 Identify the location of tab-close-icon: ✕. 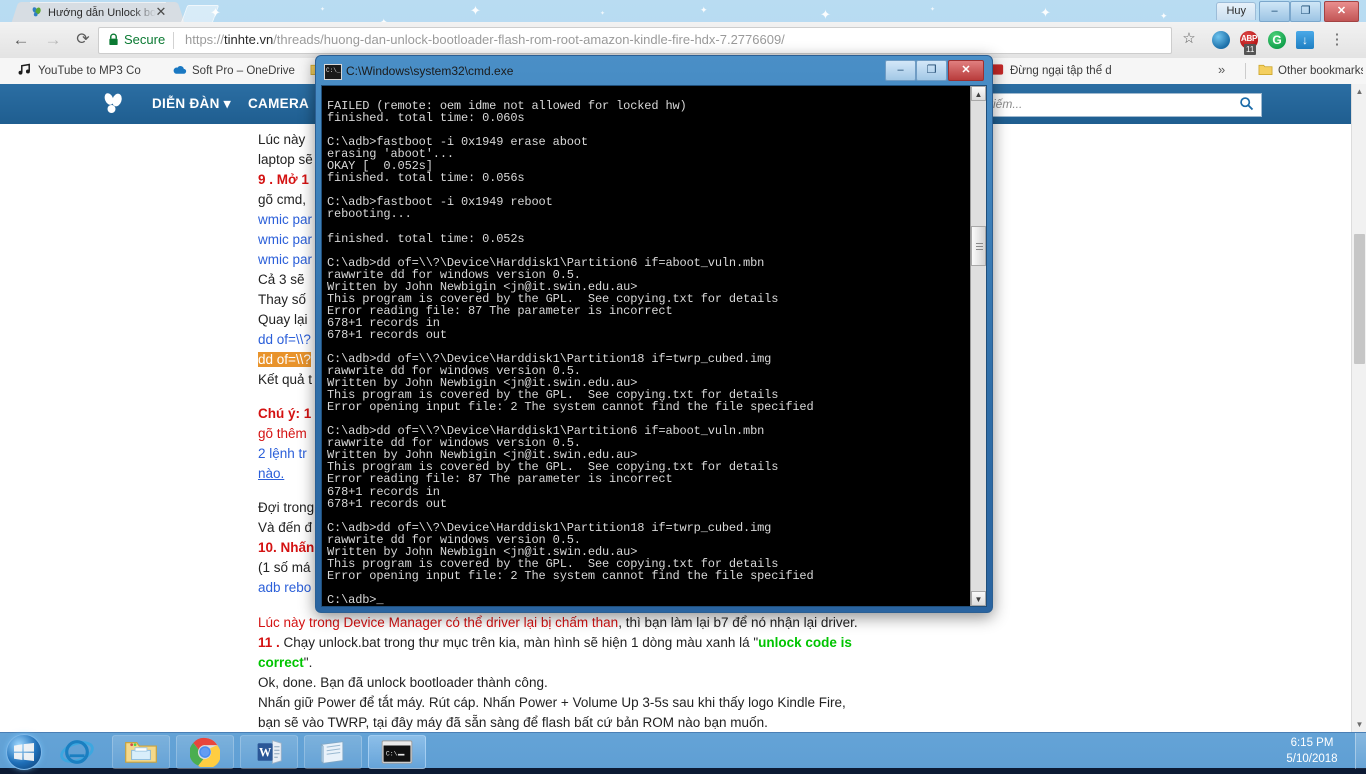
(161, 12).